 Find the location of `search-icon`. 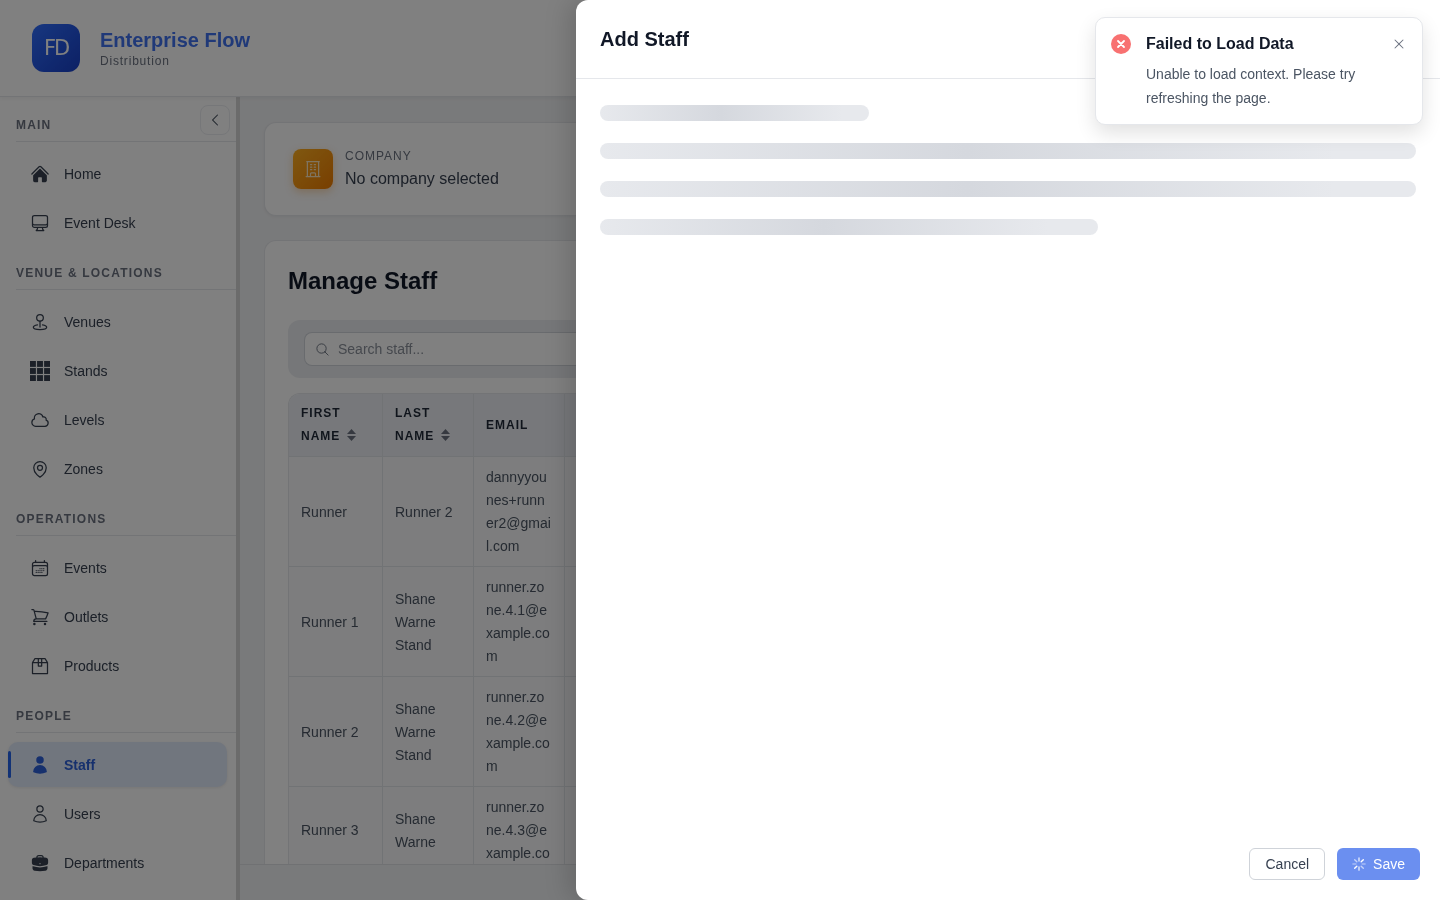

search-icon is located at coordinates (322, 349).